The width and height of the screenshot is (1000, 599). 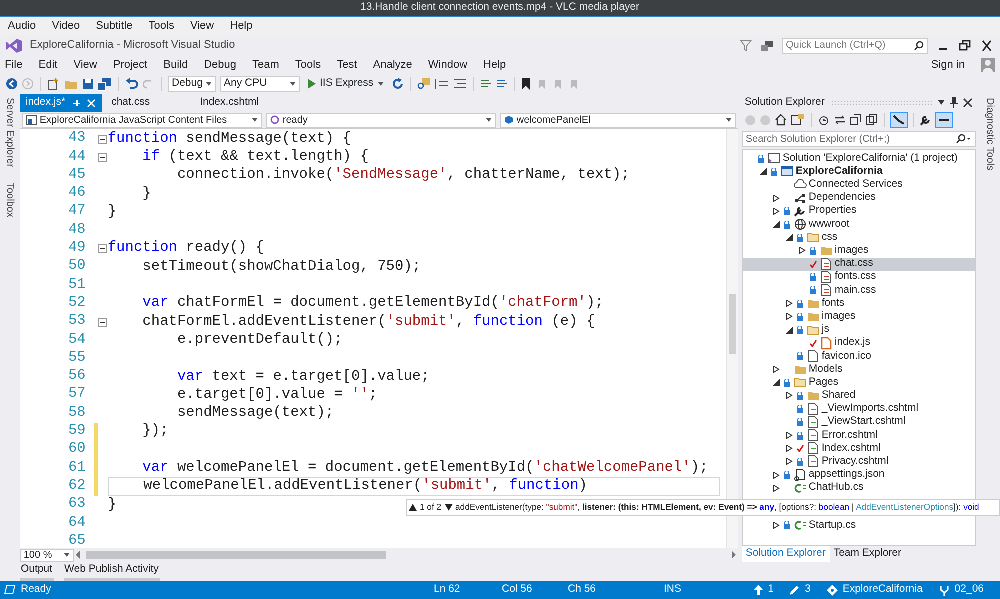 What do you see at coordinates (859, 525) in the screenshot?
I see `tree-item: Startup.cs` at bounding box center [859, 525].